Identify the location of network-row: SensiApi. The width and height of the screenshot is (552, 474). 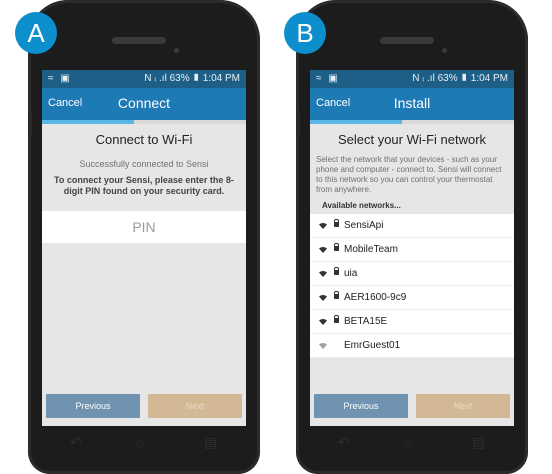
(412, 226).